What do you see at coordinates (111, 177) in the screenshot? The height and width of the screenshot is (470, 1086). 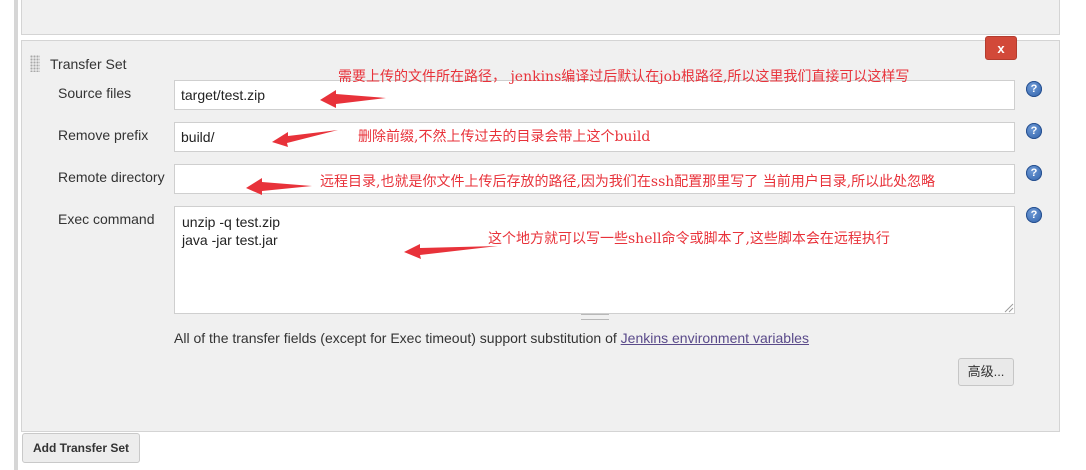 I see `remote-directory-label: Remote directory` at bounding box center [111, 177].